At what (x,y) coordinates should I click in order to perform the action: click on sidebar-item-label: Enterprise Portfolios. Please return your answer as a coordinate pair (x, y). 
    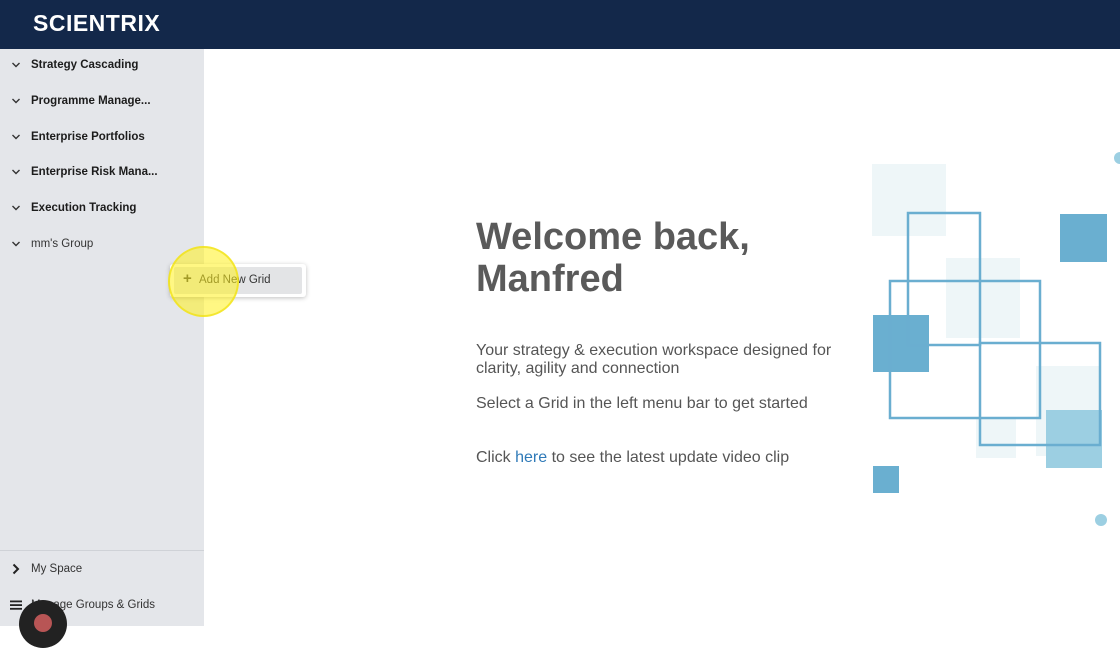
    Looking at the image, I should click on (88, 137).